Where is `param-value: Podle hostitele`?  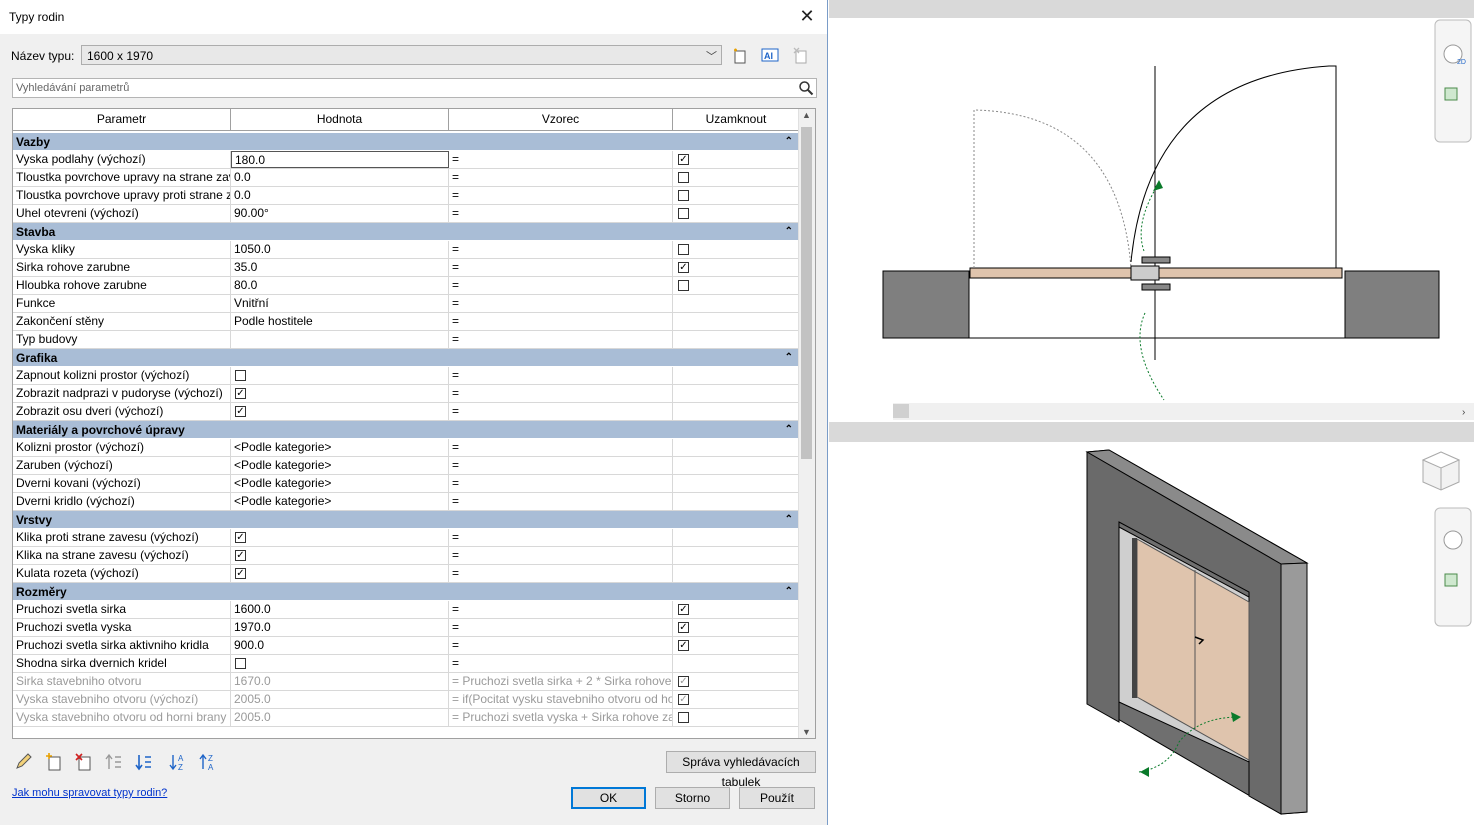 param-value: Podle hostitele is located at coordinates (340, 321).